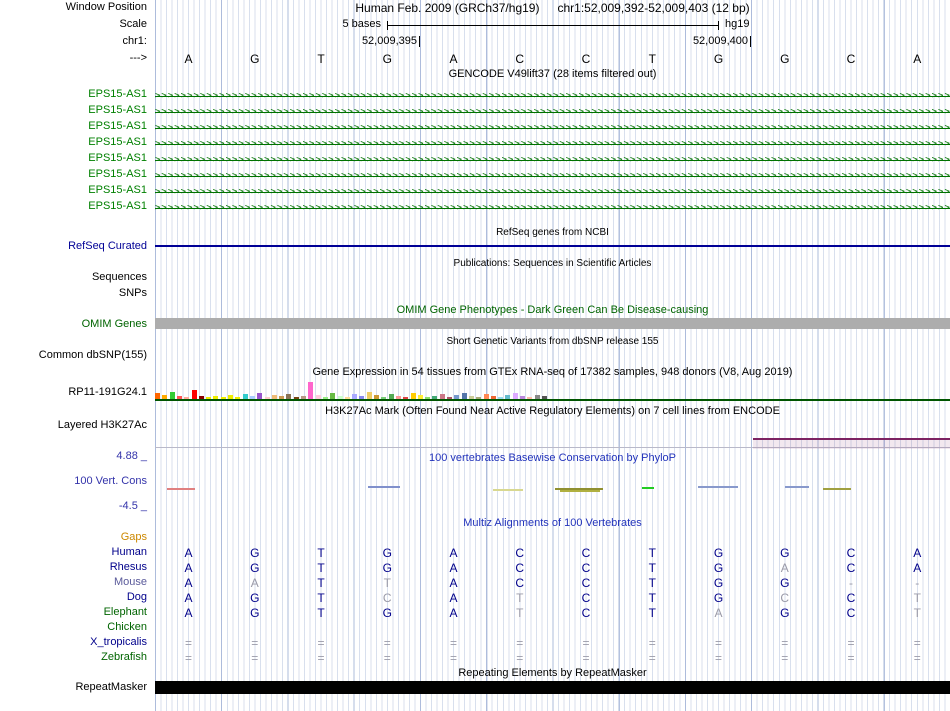 The image size is (950, 711). Describe the element at coordinates (552, 687) in the screenshot. I see `repeatmasker-bar` at that location.